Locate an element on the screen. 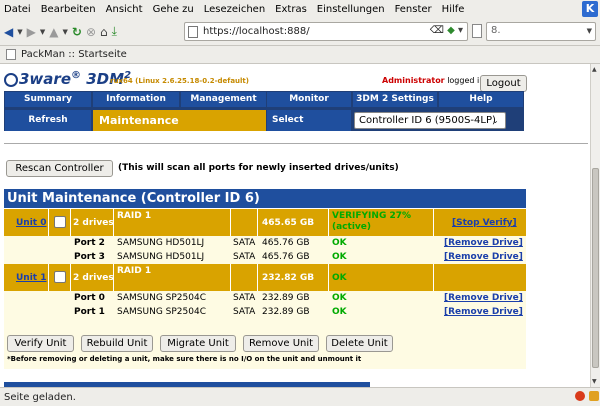  unit-1-checkbox is located at coordinates (60, 277).